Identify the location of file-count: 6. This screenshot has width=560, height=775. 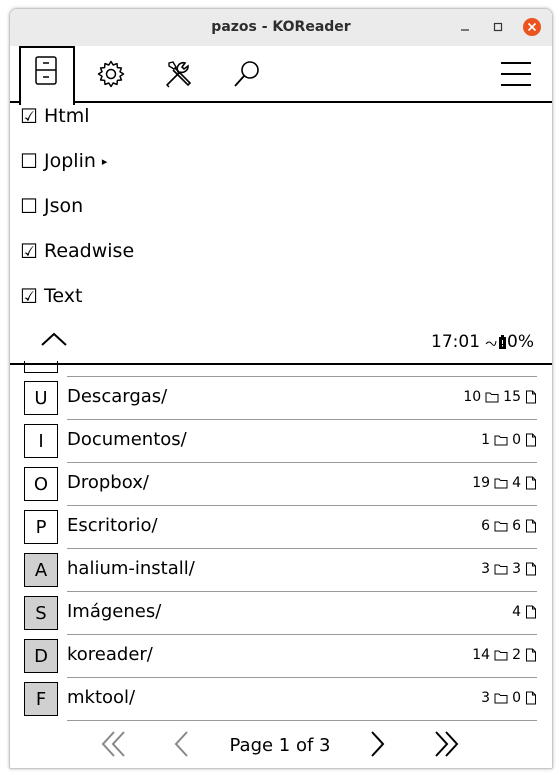
(516, 526).